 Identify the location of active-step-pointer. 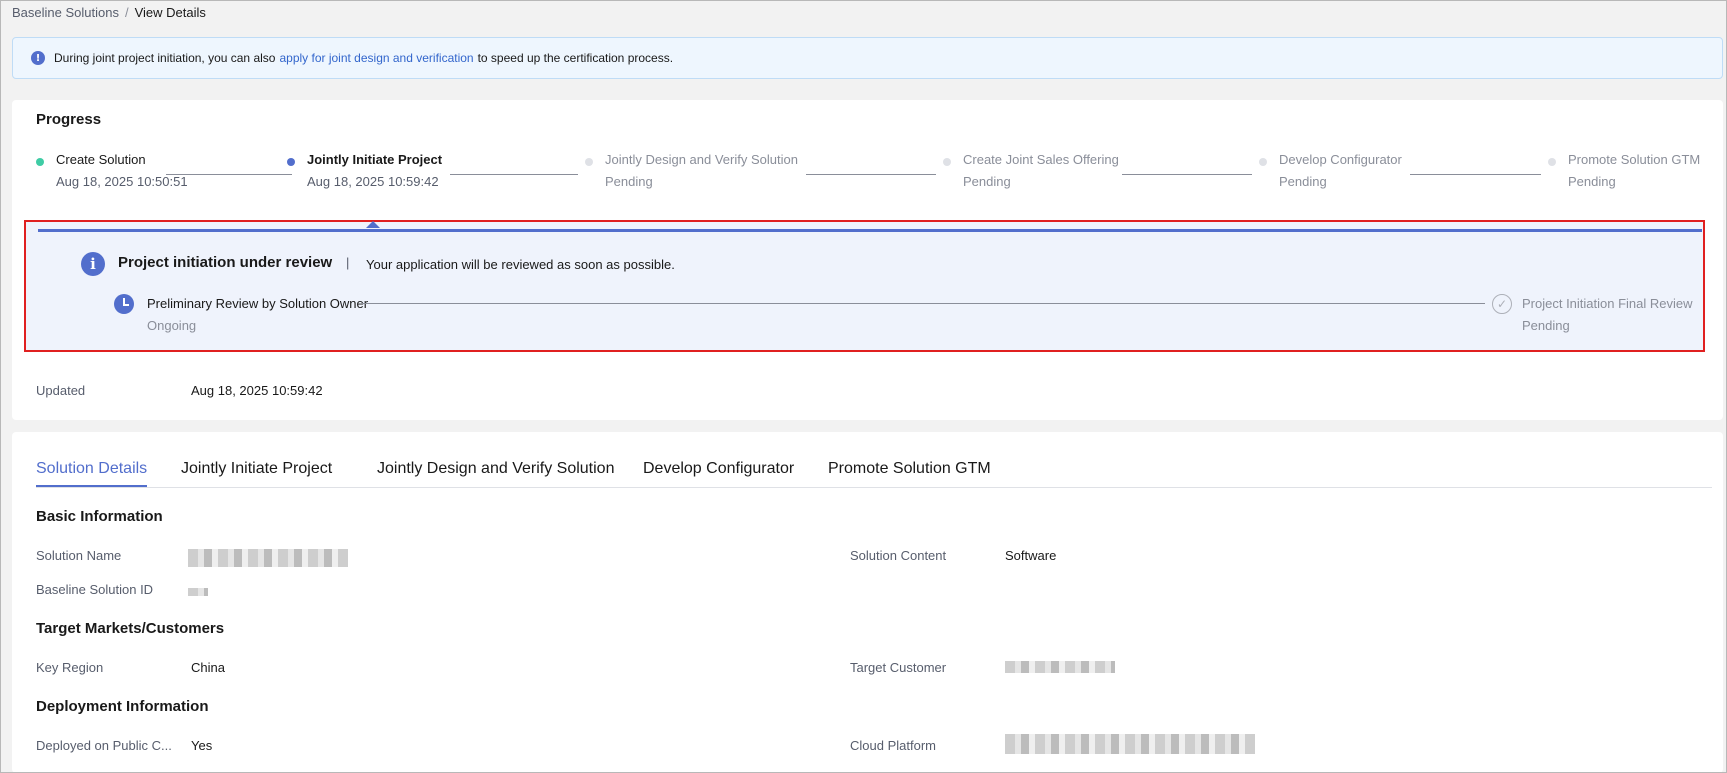
(373, 224).